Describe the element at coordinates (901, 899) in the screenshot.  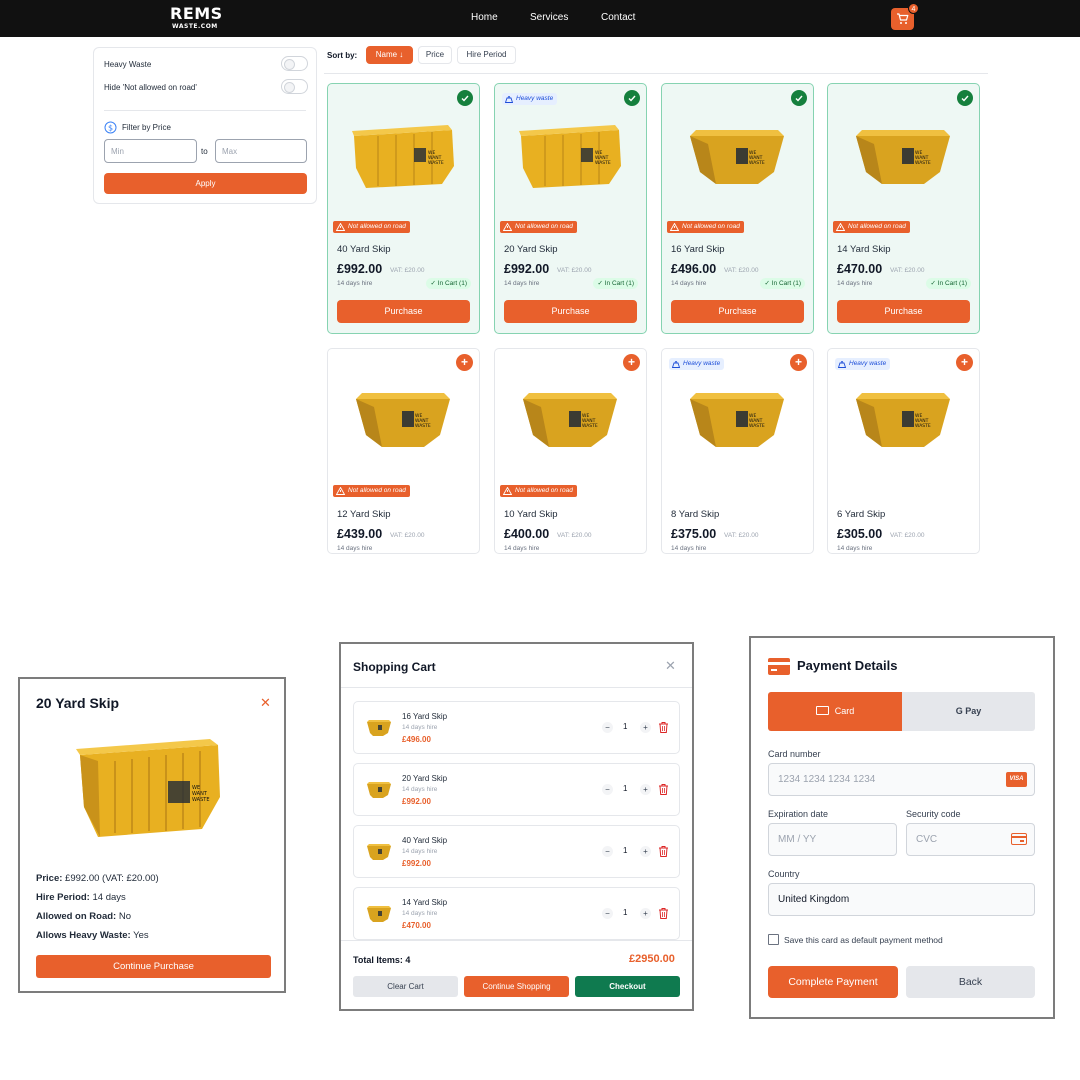
I see `country-select: United Kingdom` at that location.